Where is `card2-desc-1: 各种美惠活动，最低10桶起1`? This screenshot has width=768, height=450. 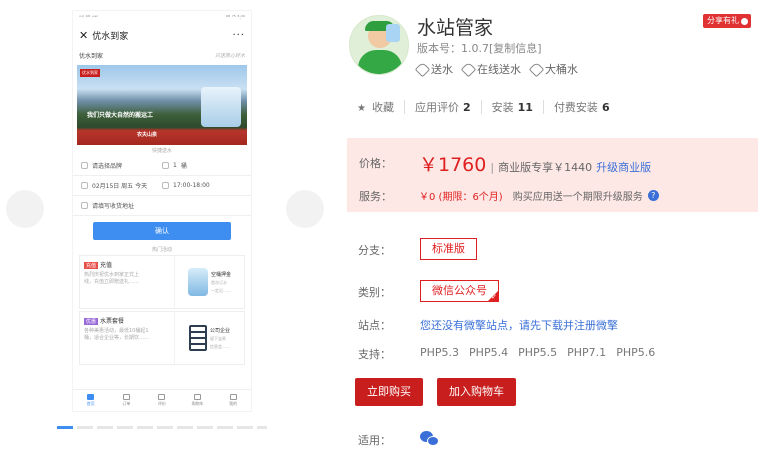 card2-desc-1: 各种美惠活动，最低10桶起1 is located at coordinates (116, 331).